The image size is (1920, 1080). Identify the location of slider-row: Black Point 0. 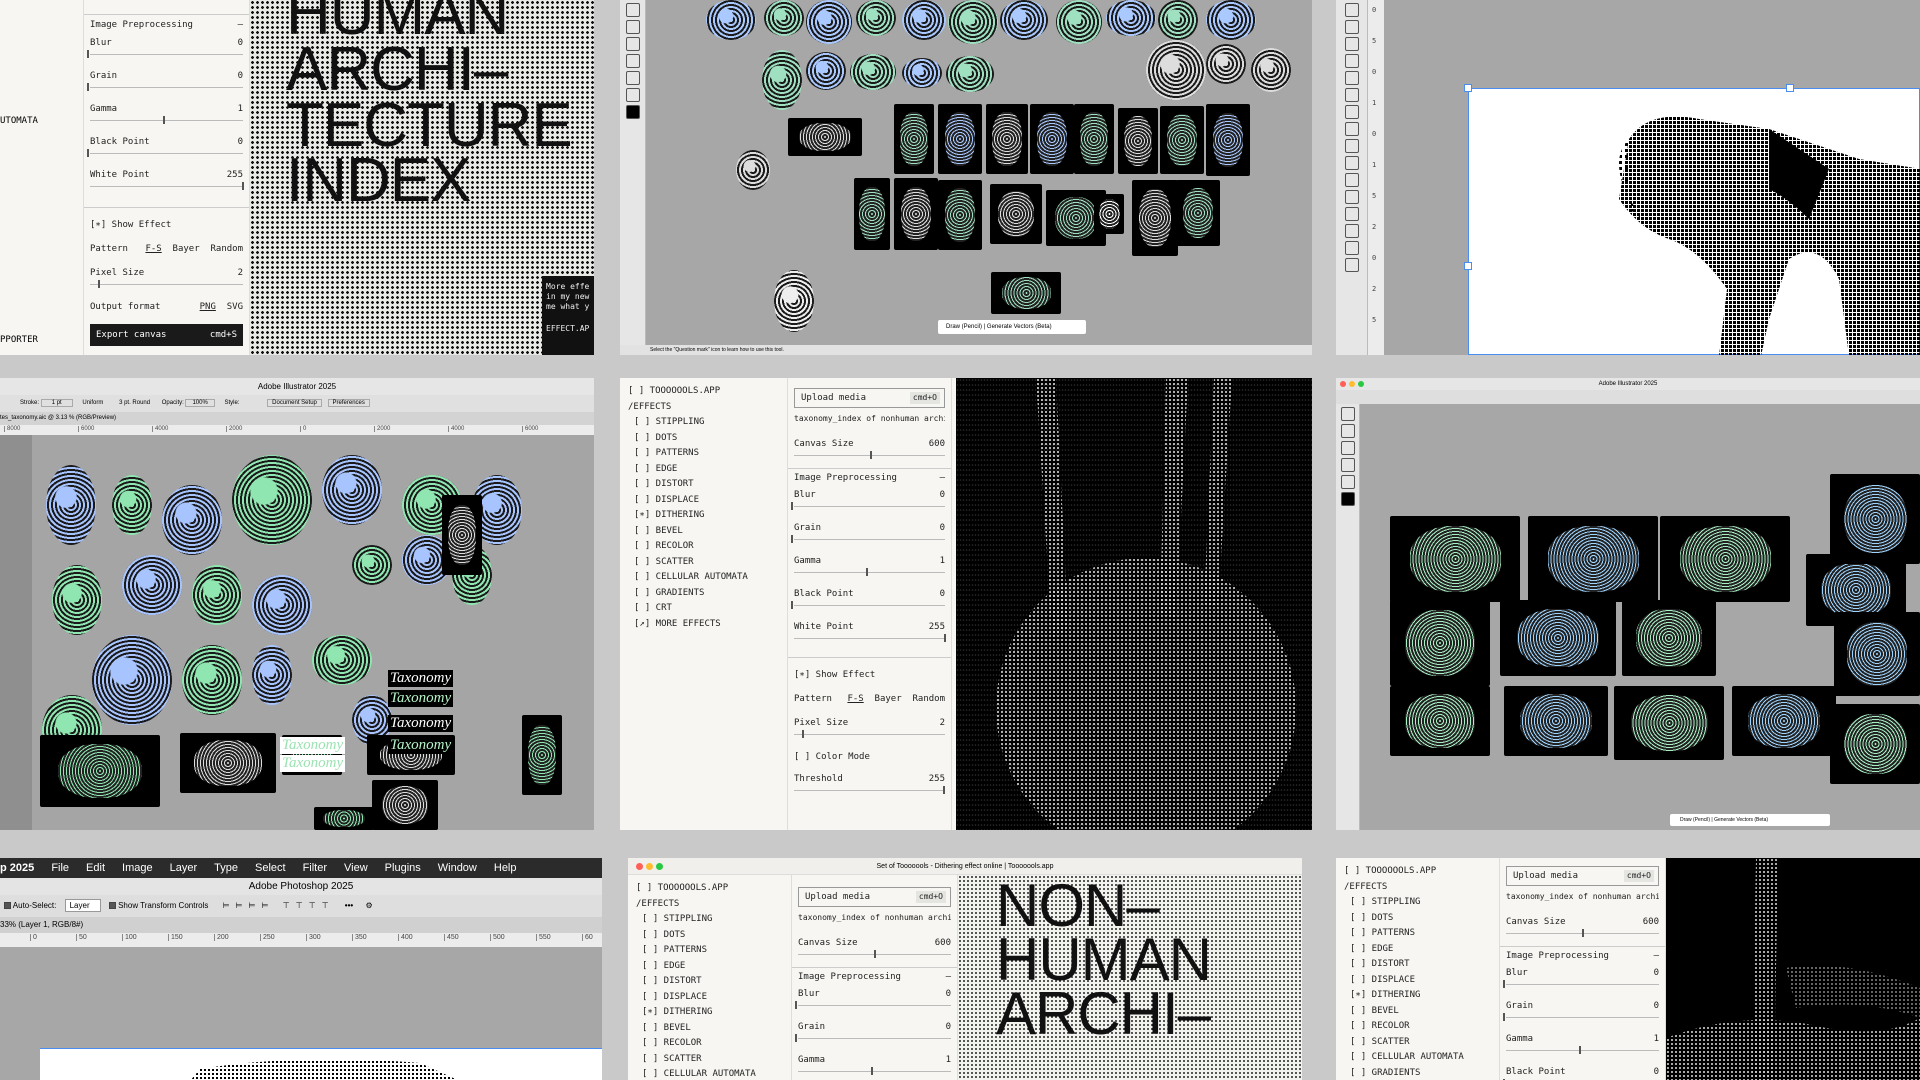
(869, 601).